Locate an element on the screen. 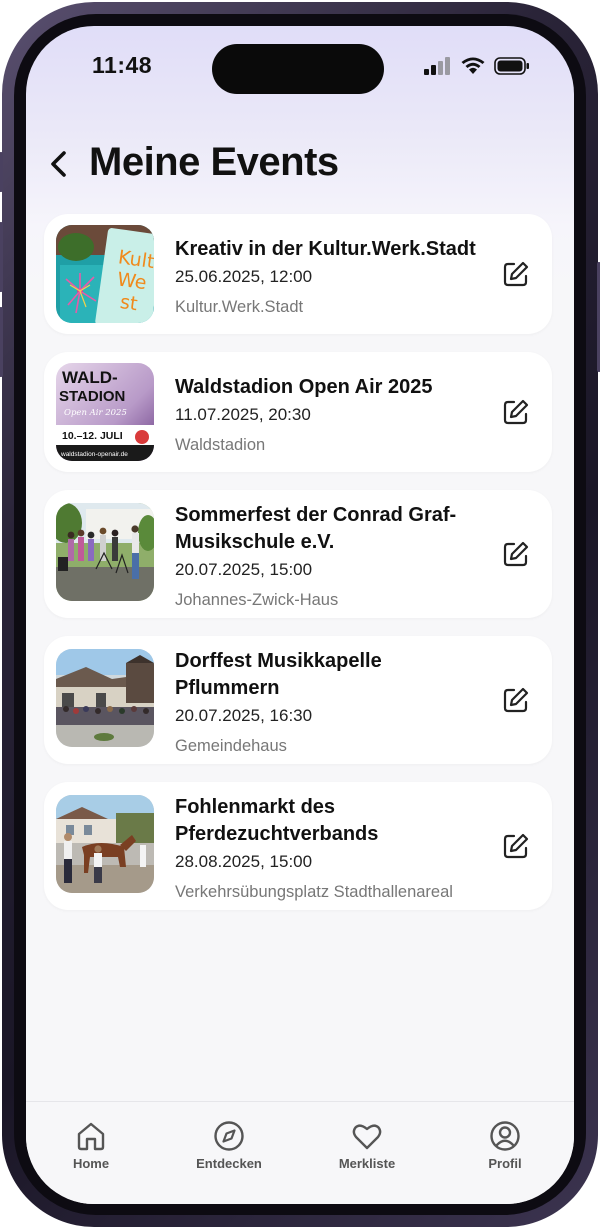 This screenshot has width=600, height=1229. mute-switch is located at coordinates (1, 172).